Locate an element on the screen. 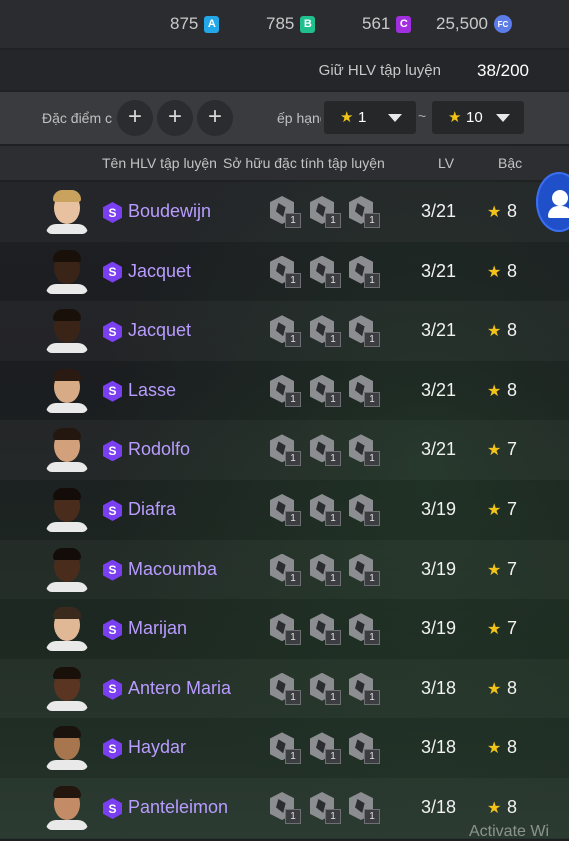 This screenshot has height=841, width=569. filter-bar: Đặc điểm c + + + ếp hạng ★ 1 ~ ★ 10 is located at coordinates (284, 118).